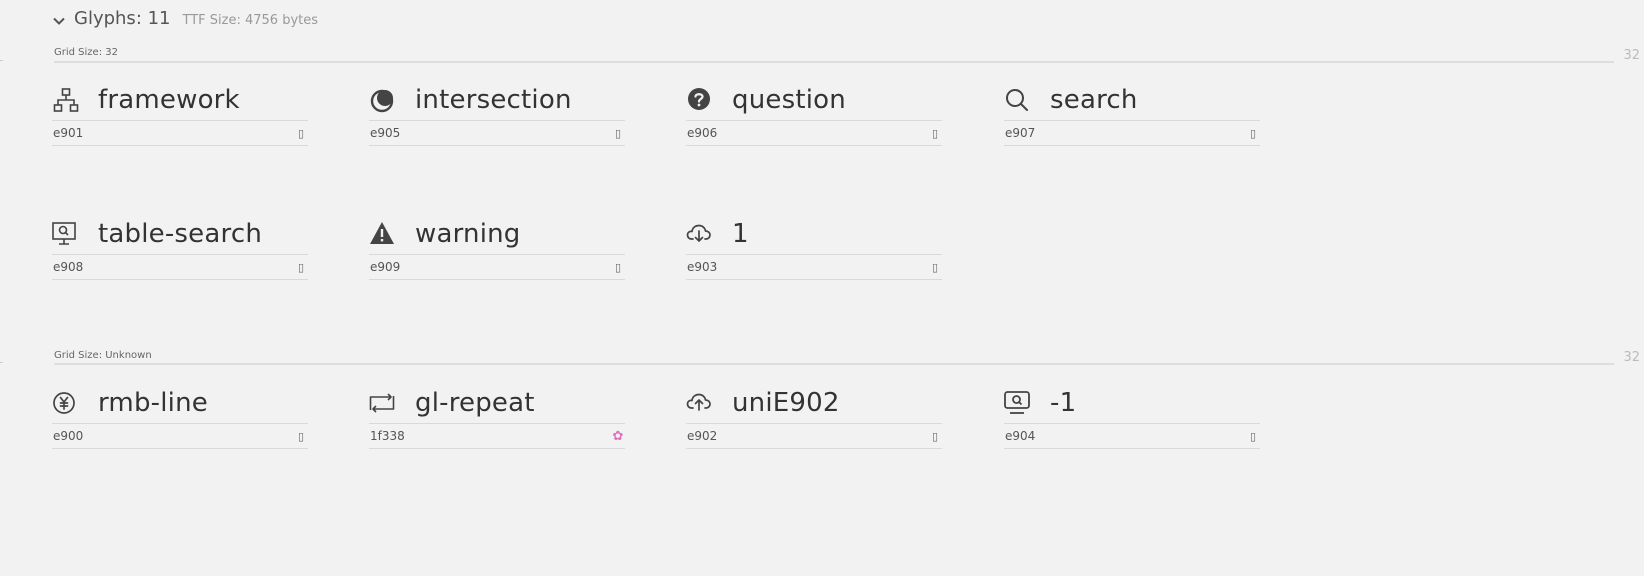 This screenshot has height=576, width=1644. Describe the element at coordinates (1132, 423) in the screenshot. I see `glyph-card-minus-1: -1 e904 ▯` at that location.